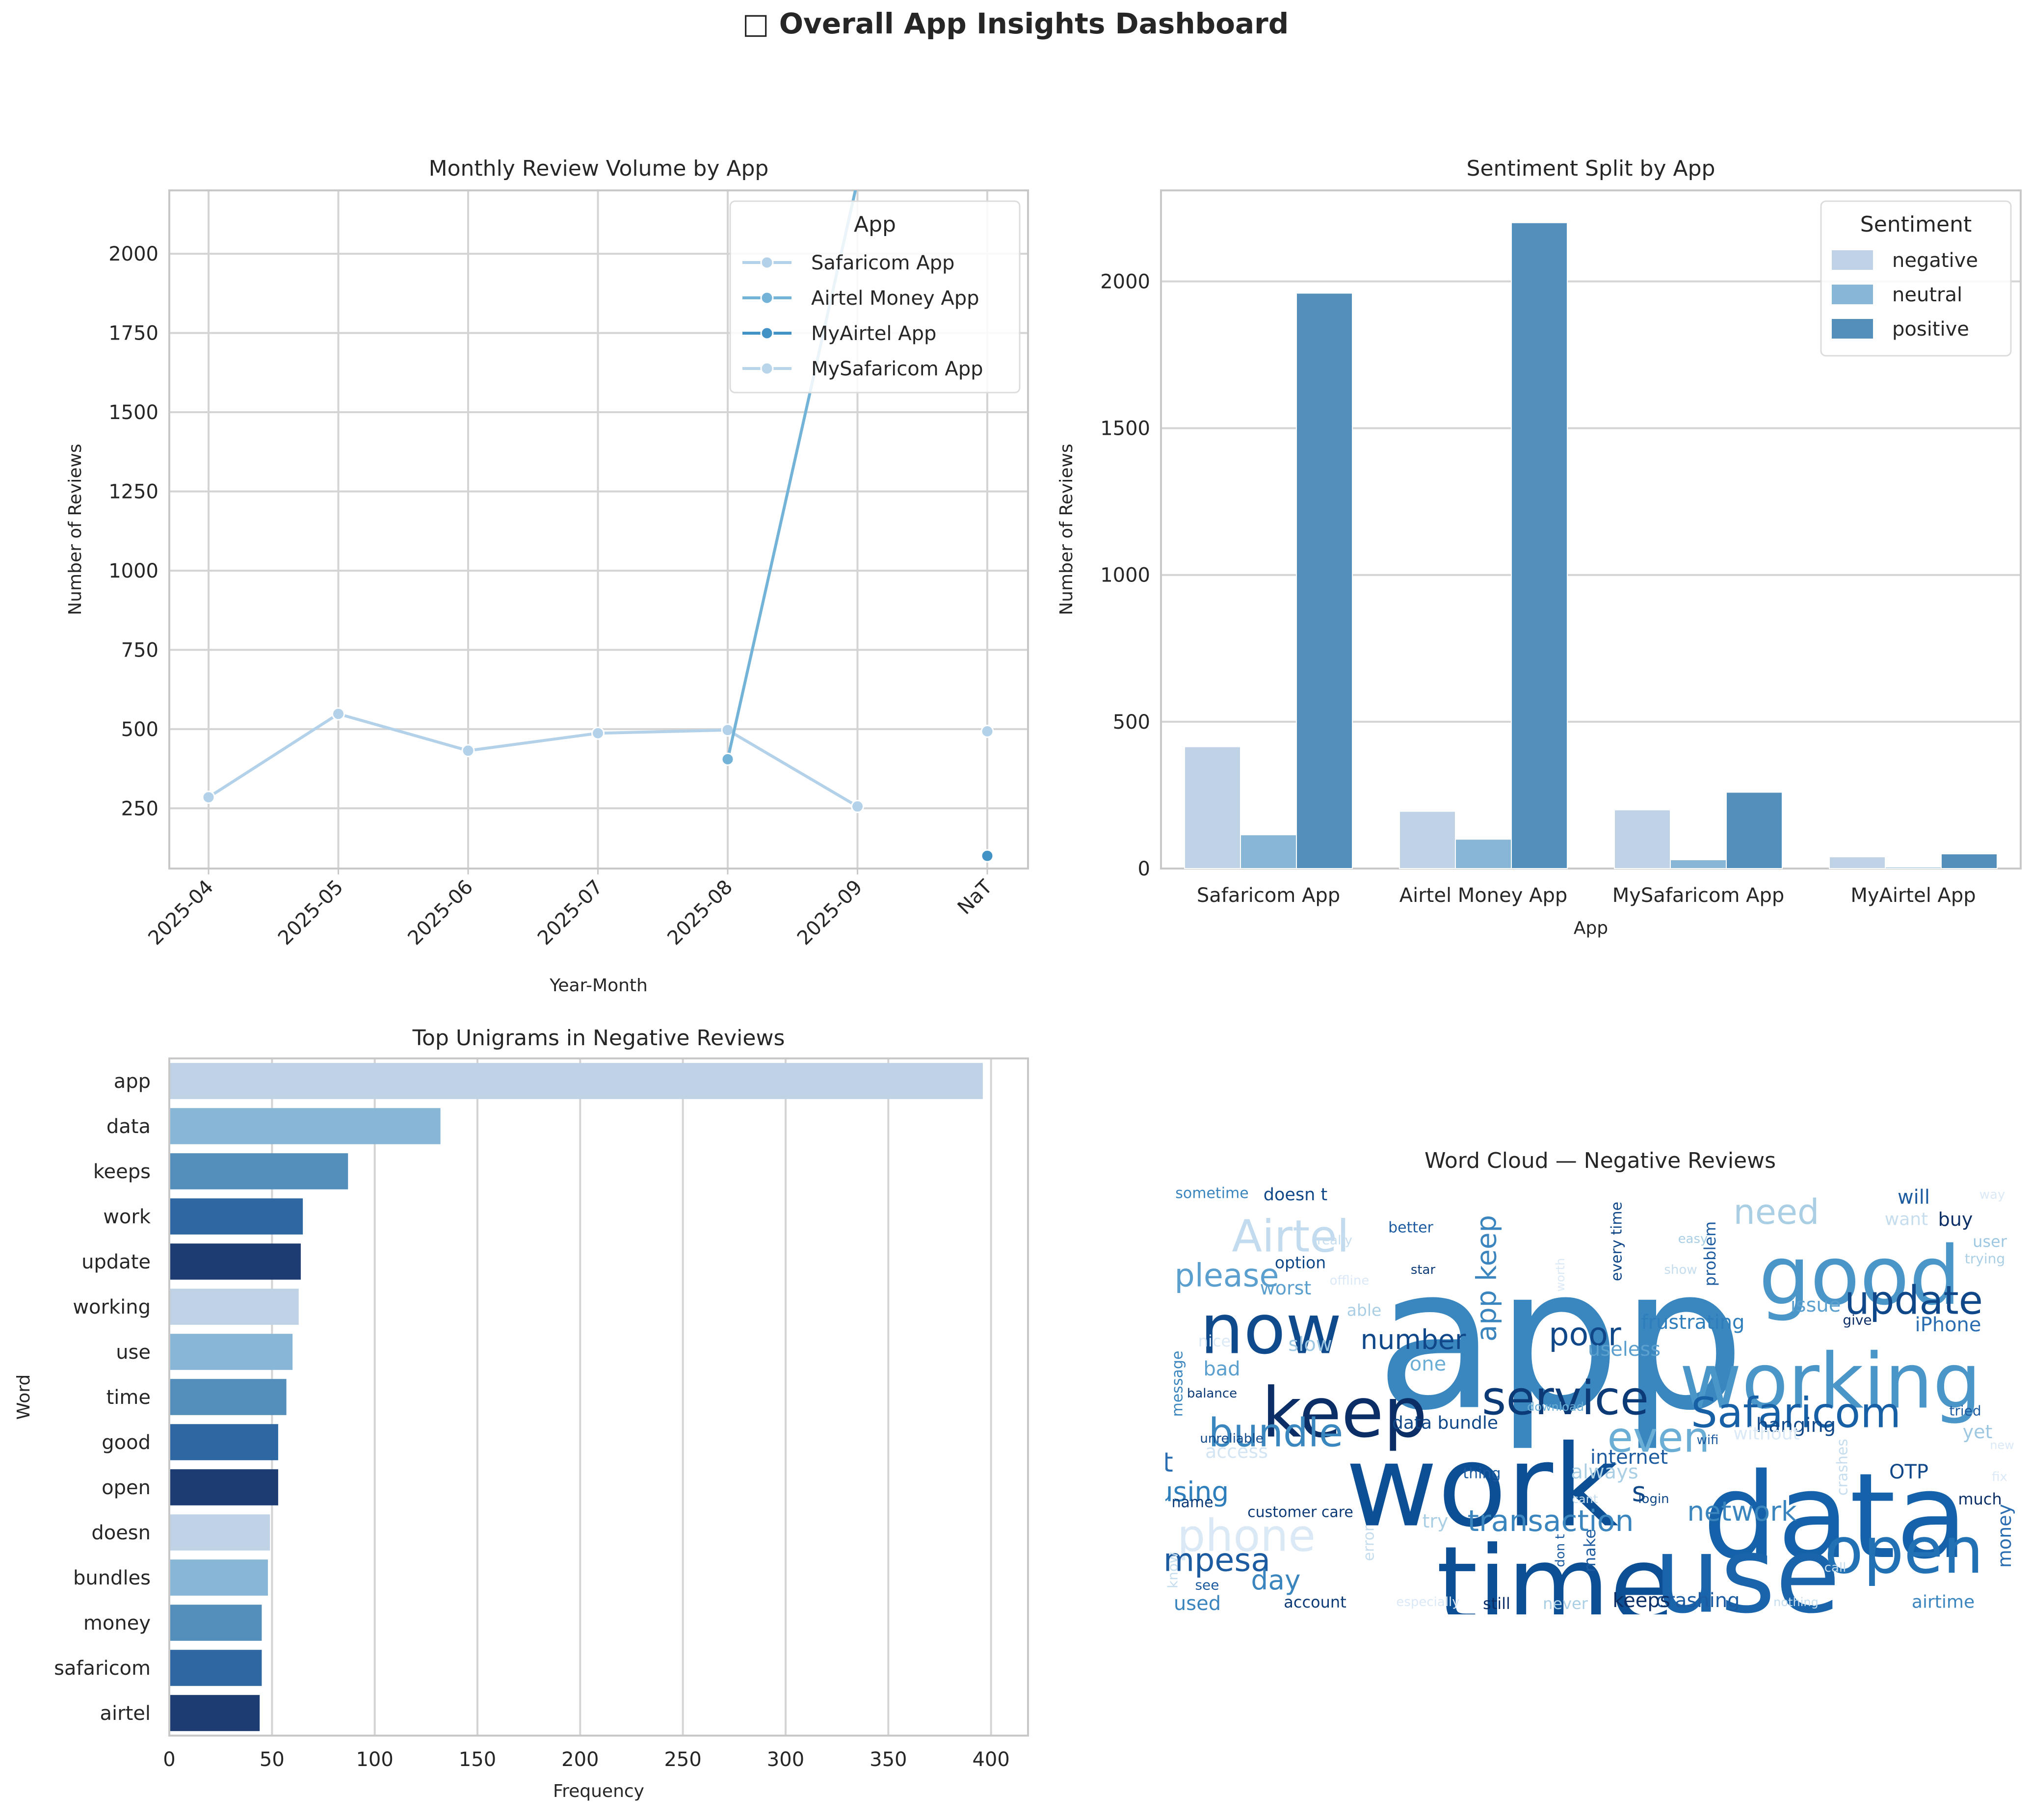 The height and width of the screenshot is (1820, 2031). What do you see at coordinates (1990, 1241) in the screenshot?
I see `wordcloud-word: user` at bounding box center [1990, 1241].